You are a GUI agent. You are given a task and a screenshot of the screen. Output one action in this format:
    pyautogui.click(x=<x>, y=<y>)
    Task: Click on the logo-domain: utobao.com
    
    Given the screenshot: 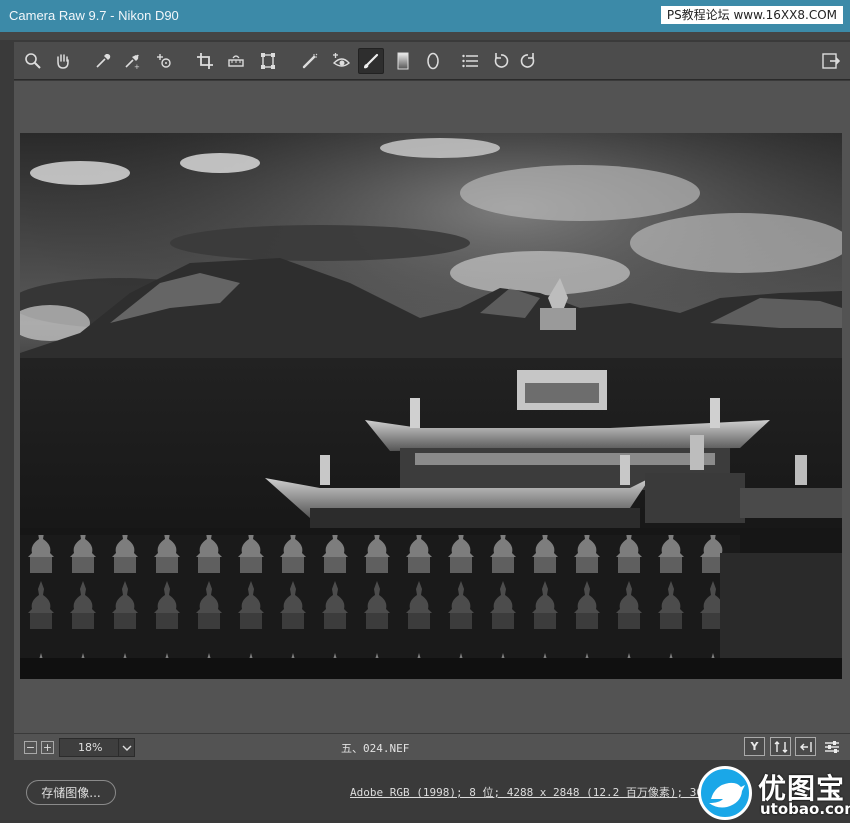 What is the action you would take?
    pyautogui.click(x=805, y=809)
    